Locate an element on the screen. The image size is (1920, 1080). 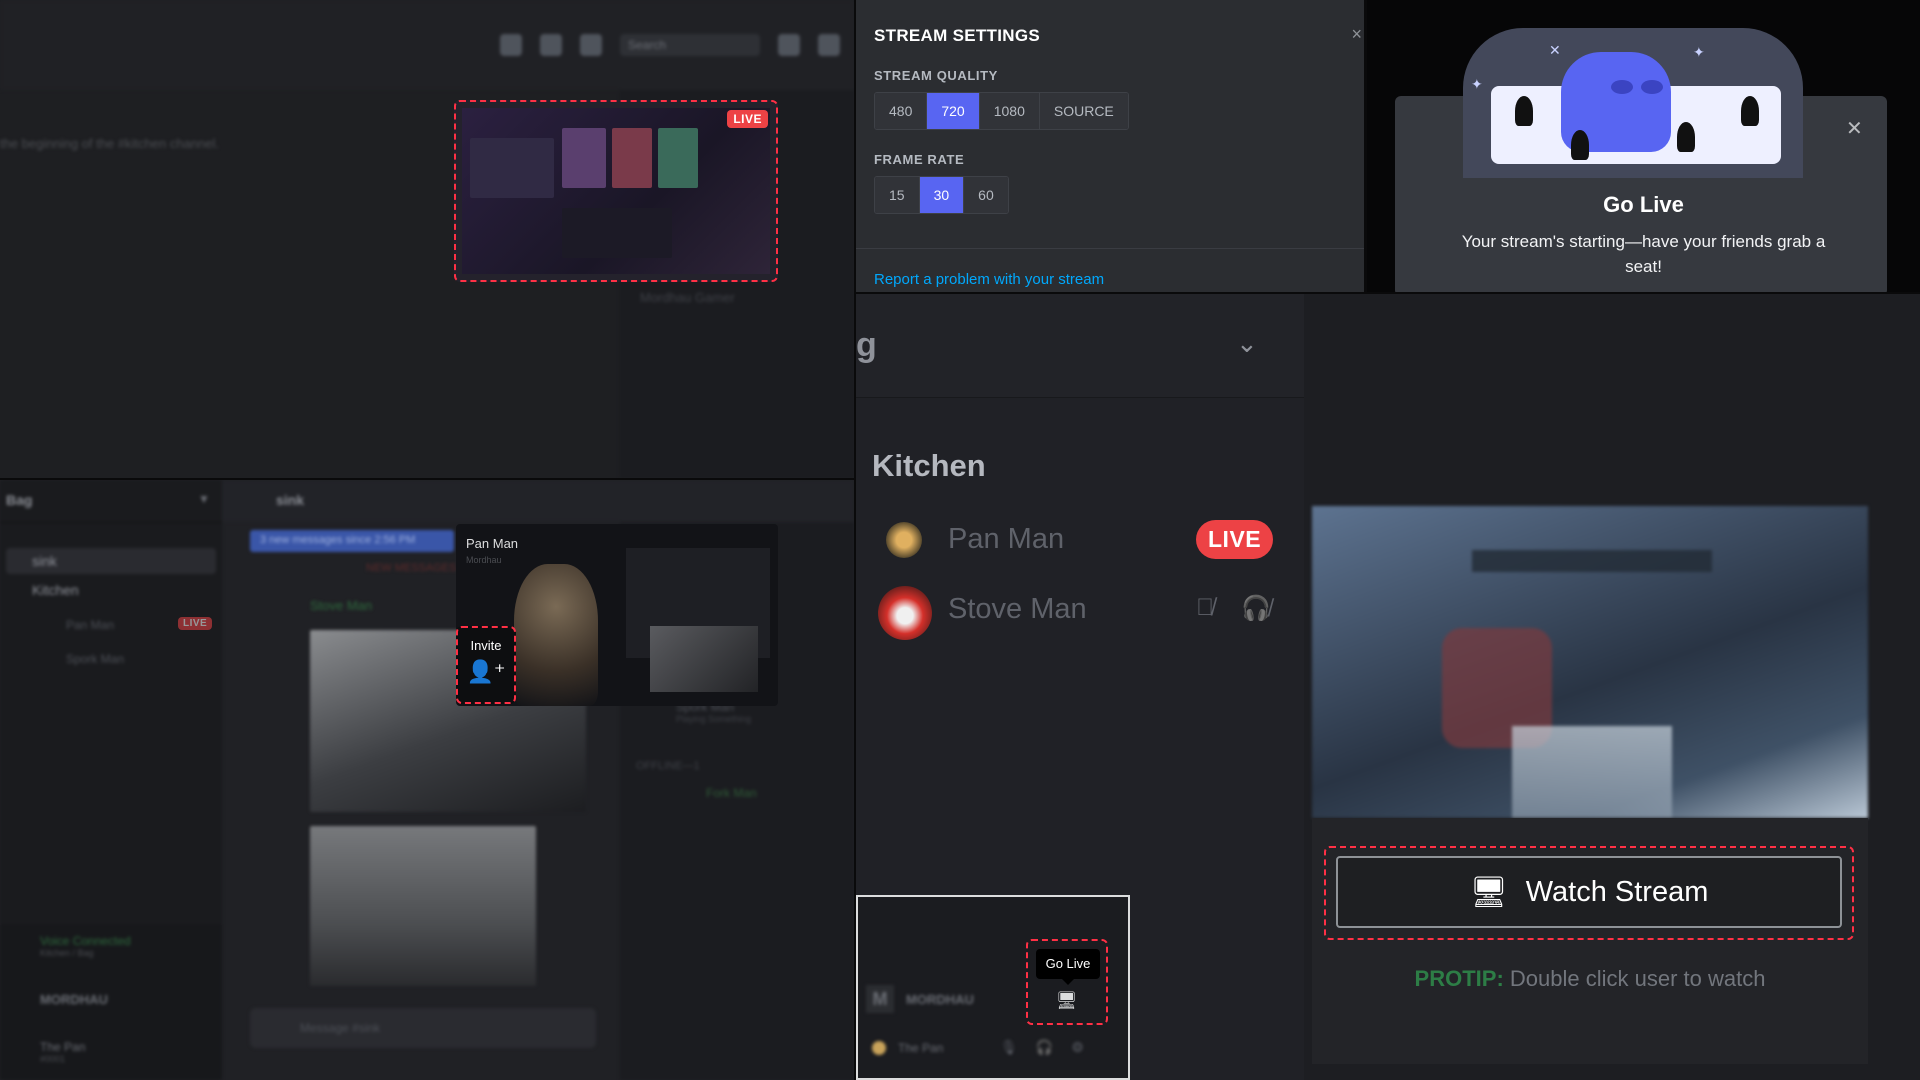
stream-screenshot is located at coordinates (616, 191).